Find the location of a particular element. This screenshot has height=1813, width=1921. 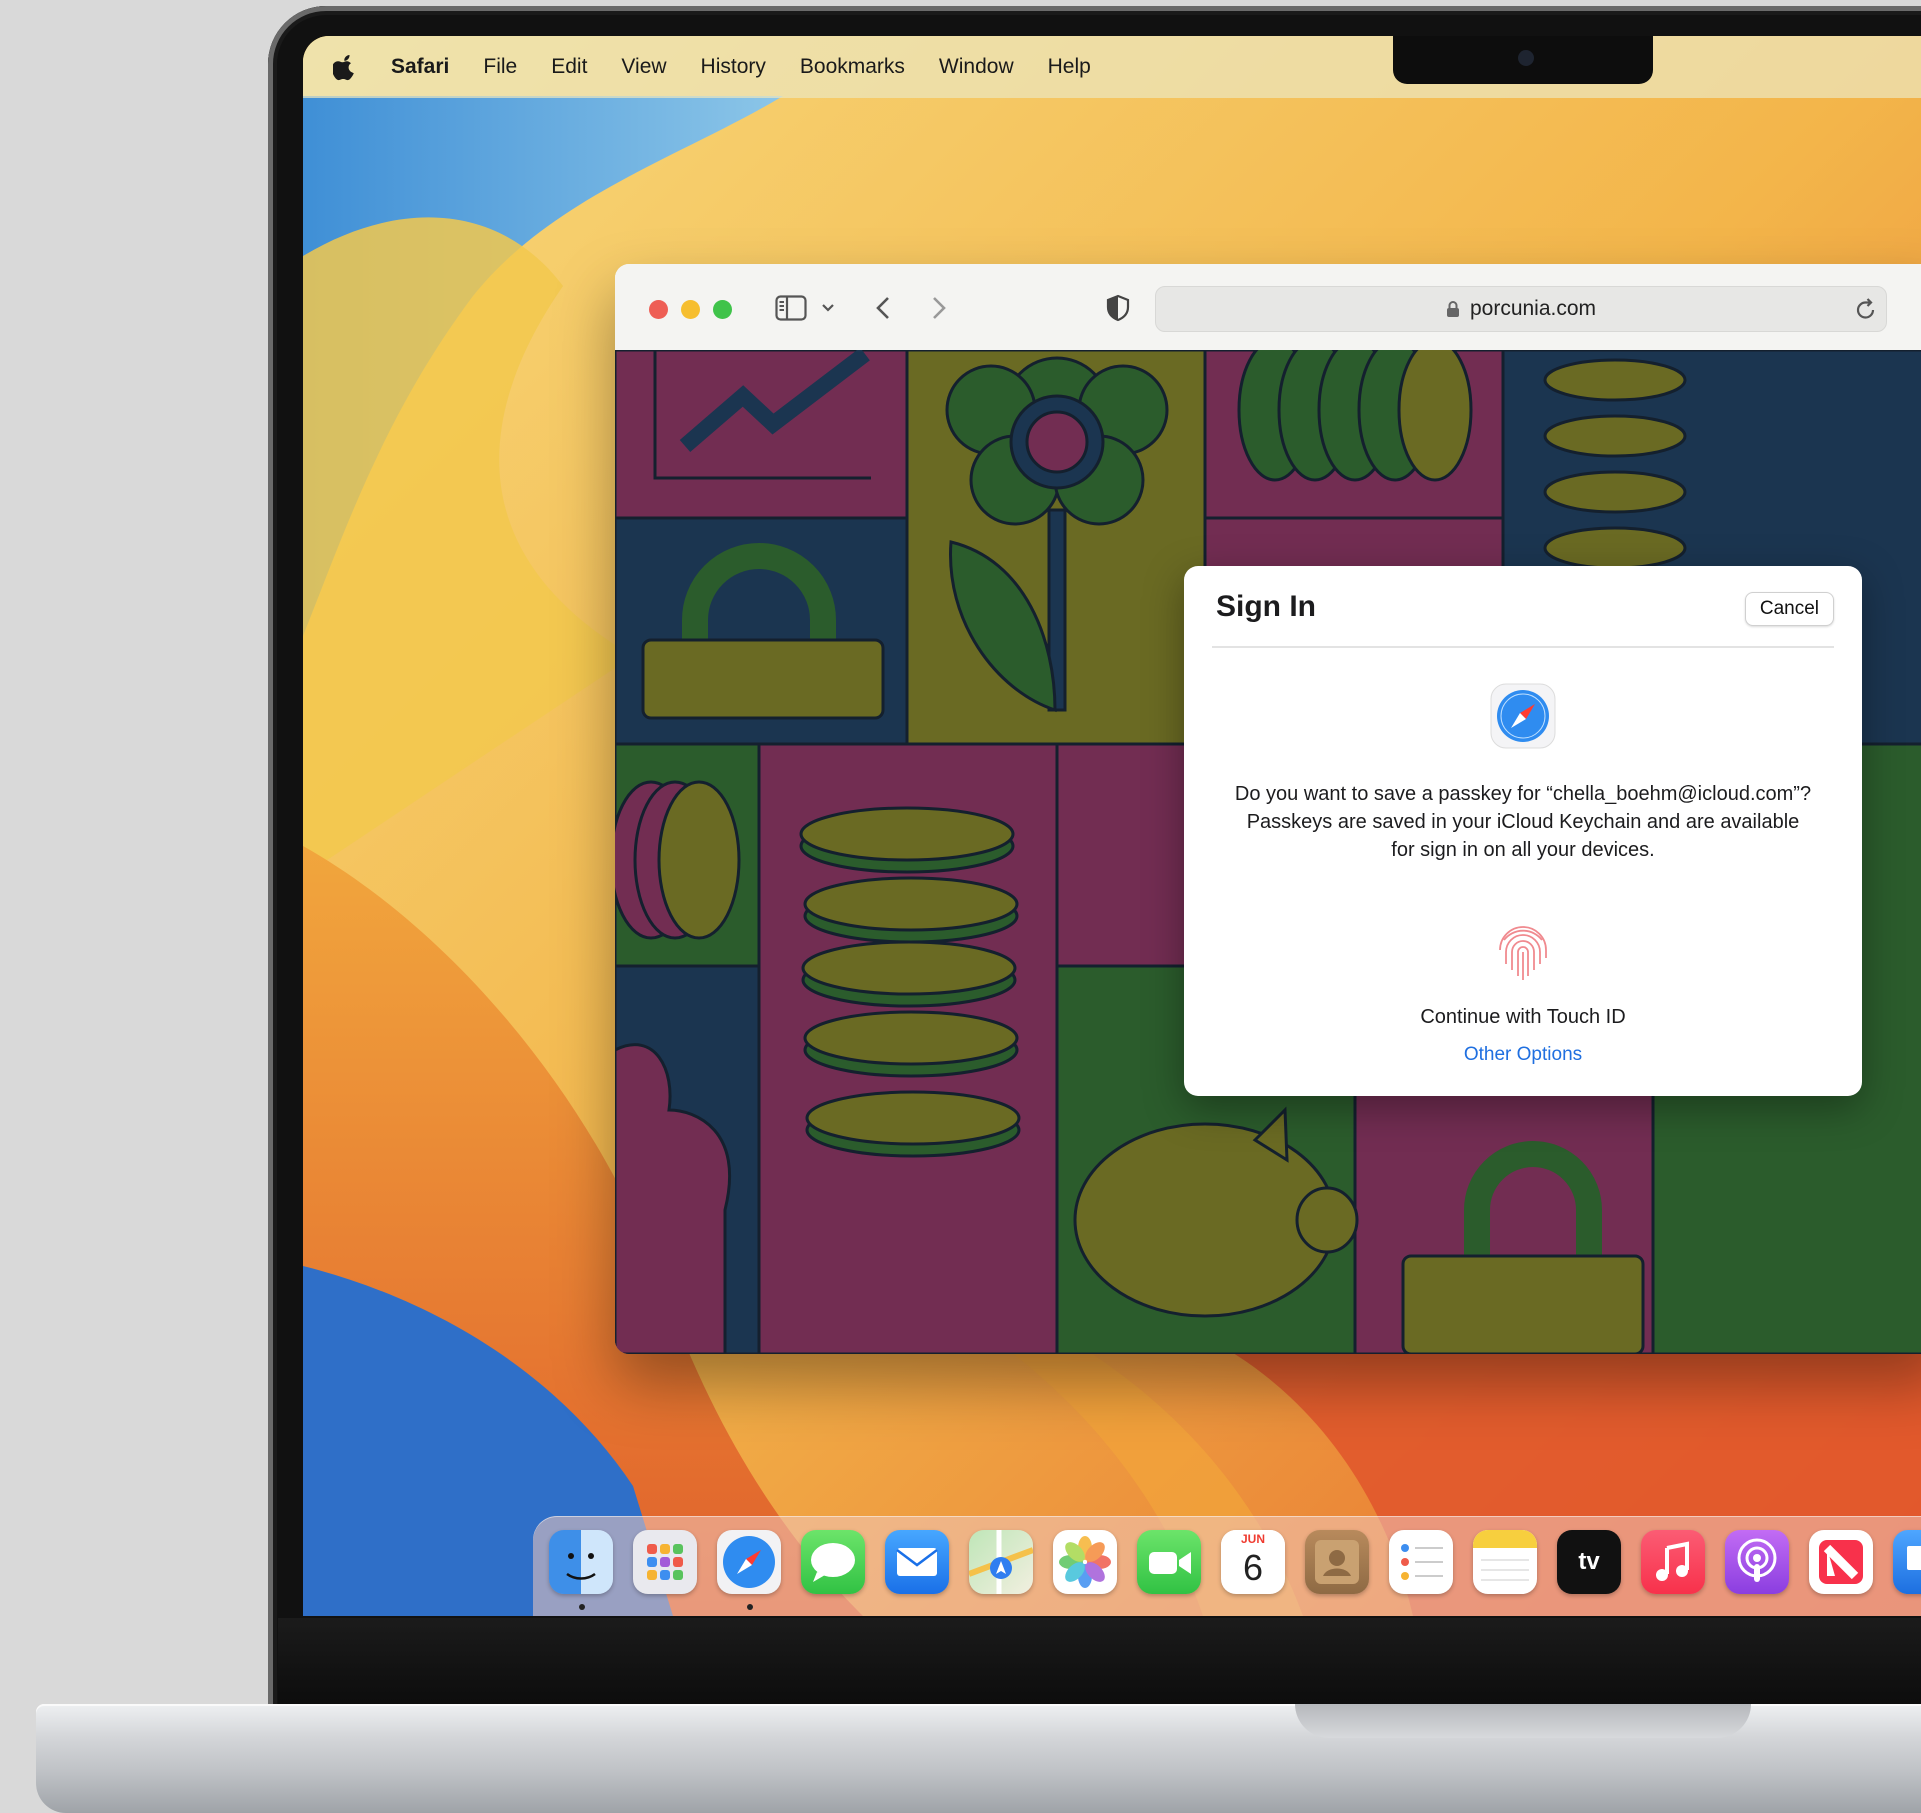

dock-music-icon is located at coordinates (1673, 1562).